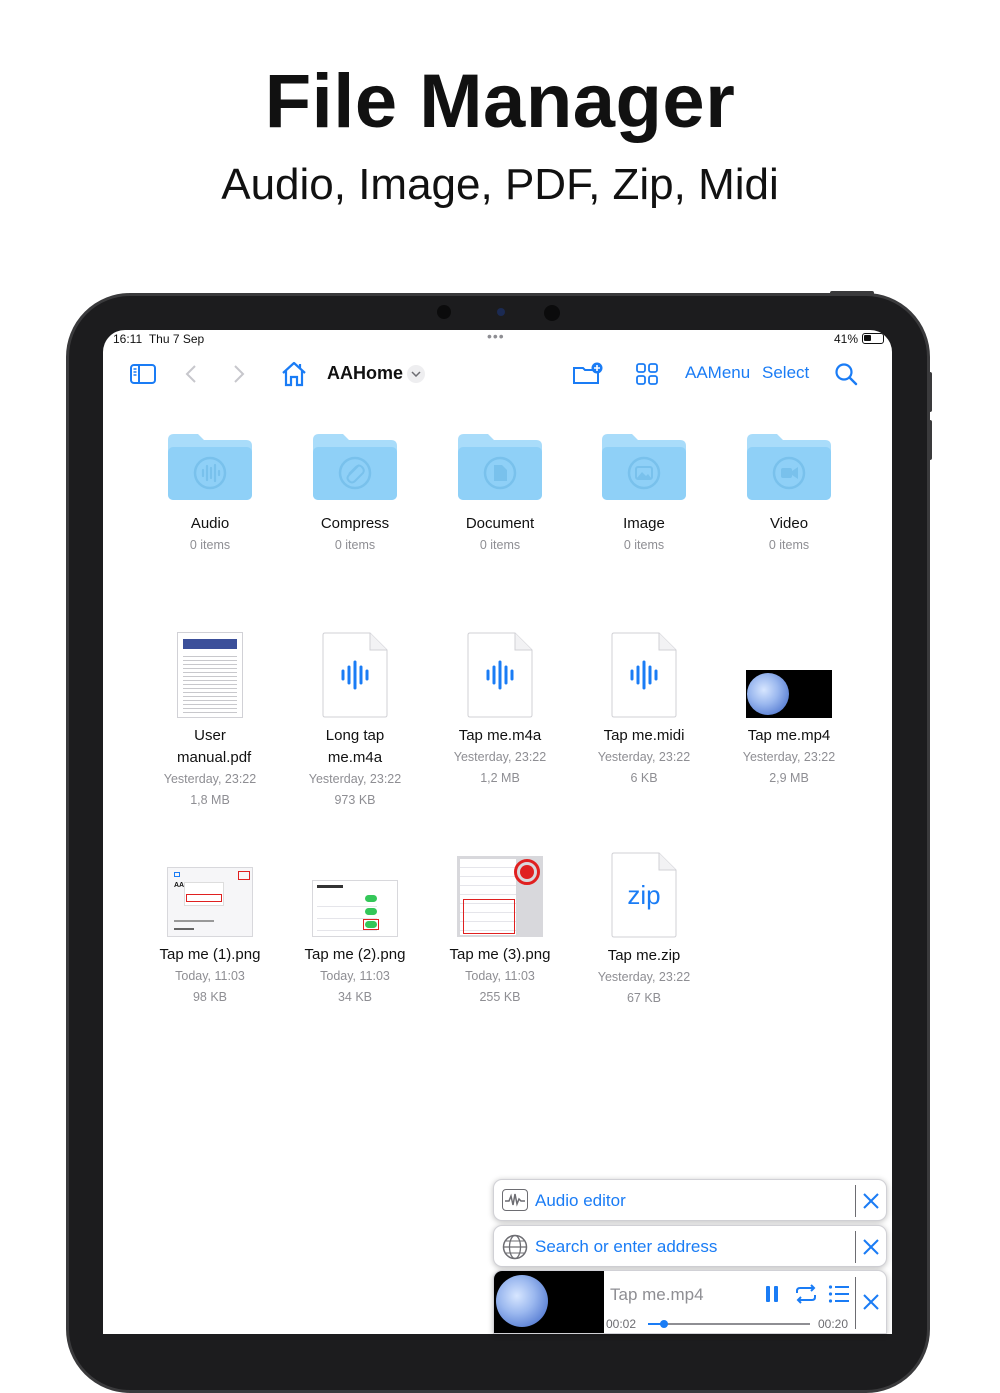 This screenshot has height=1393, width=1000. I want to click on folder-name: Compress, so click(355, 523).